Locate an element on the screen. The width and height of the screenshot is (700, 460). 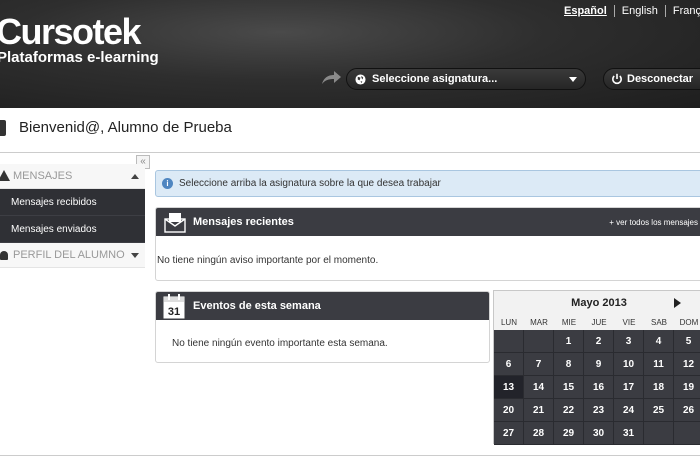
calendar-day: 12 is located at coordinates (687, 364).